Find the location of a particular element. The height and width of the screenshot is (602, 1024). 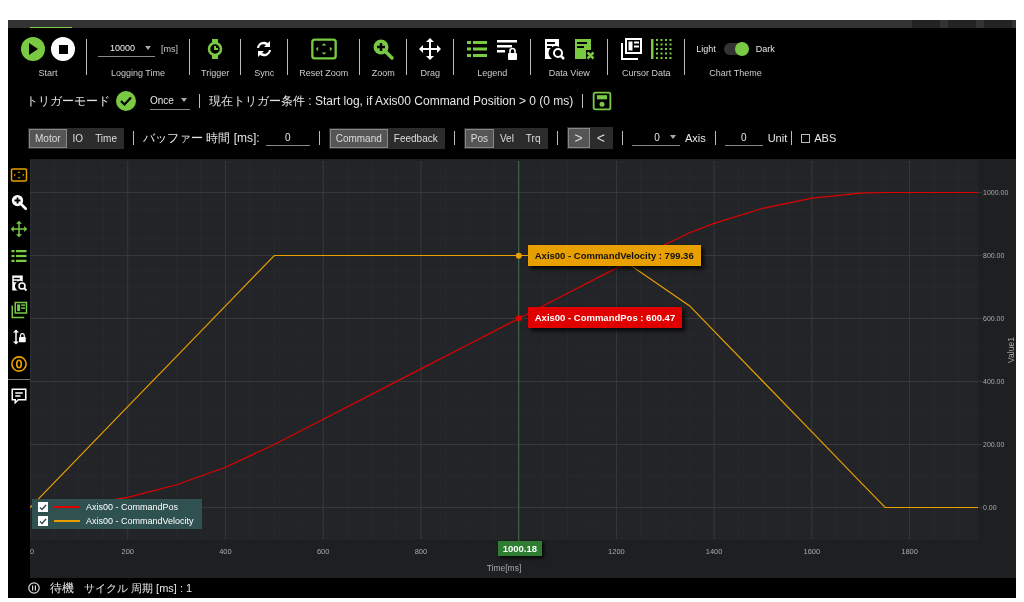

toolbar-label: Legend is located at coordinates (492, 73).